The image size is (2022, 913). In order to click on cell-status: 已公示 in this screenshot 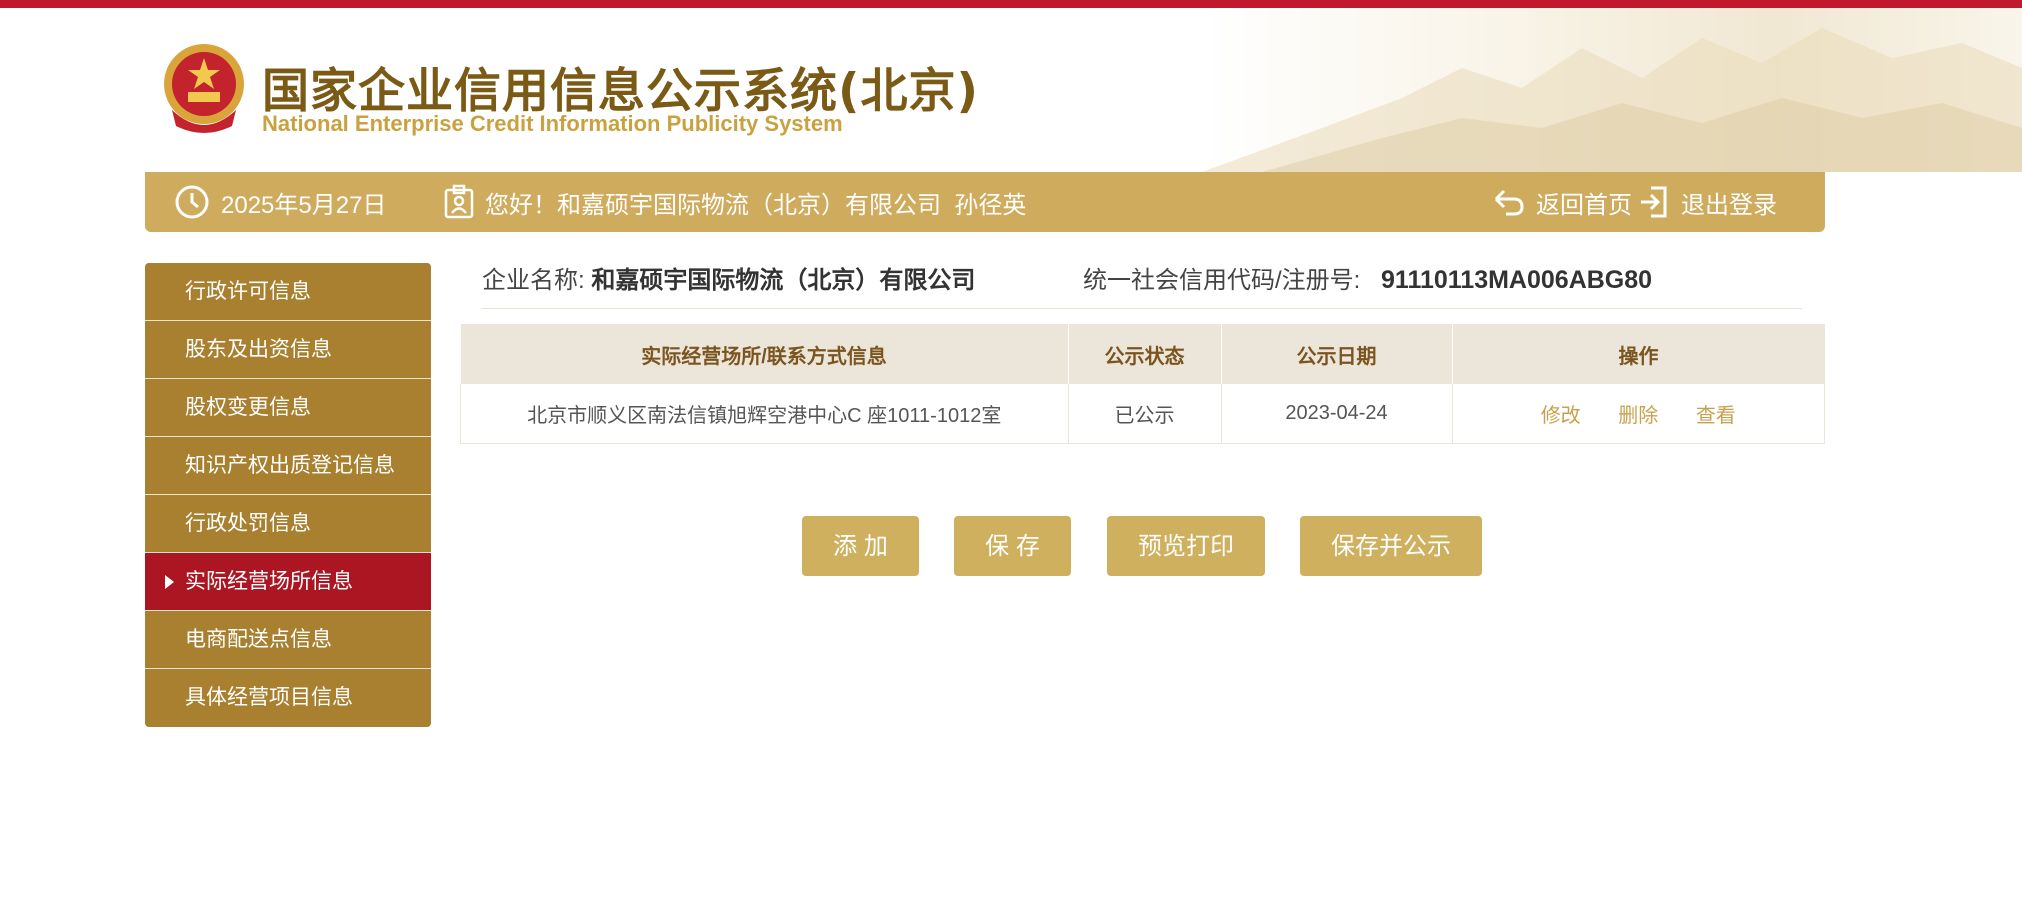, I will do `click(1145, 414)`.